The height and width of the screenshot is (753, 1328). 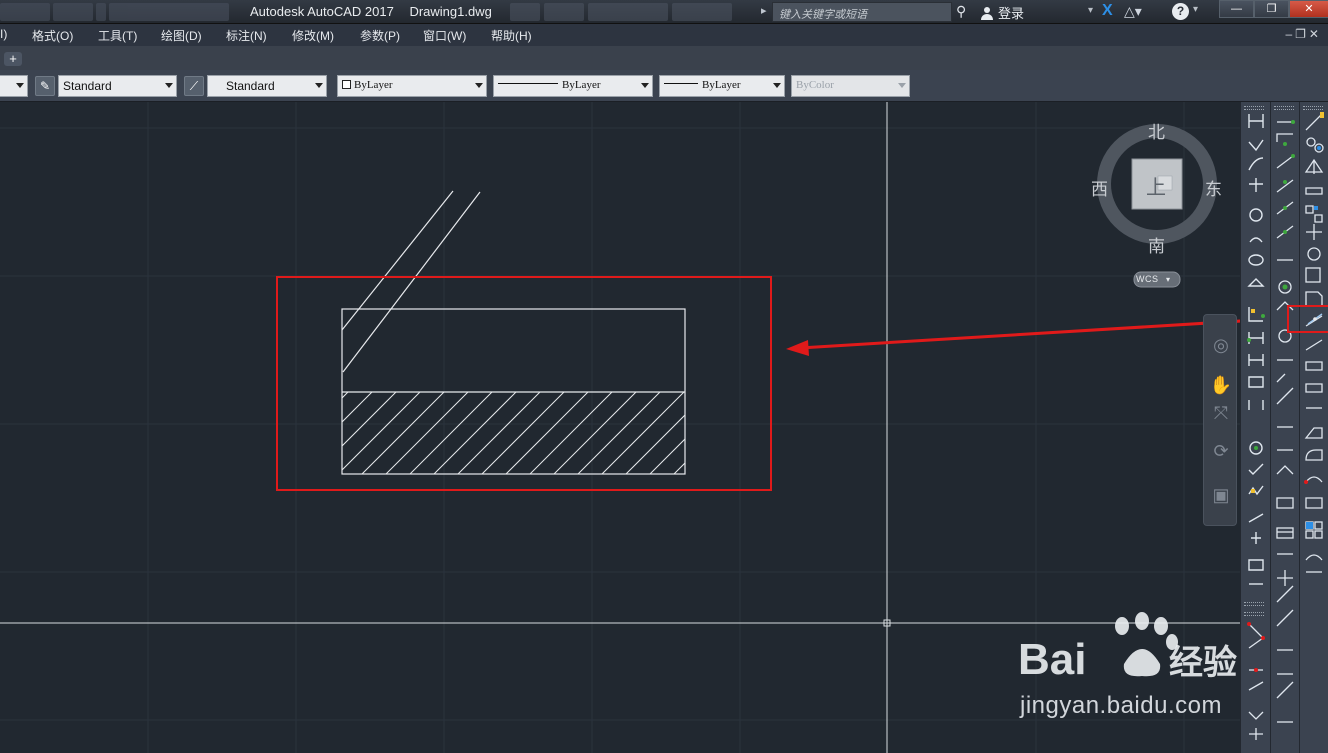 What do you see at coordinates (850, 86) in the screenshot?
I see `plot-style-select: ByColor` at bounding box center [850, 86].